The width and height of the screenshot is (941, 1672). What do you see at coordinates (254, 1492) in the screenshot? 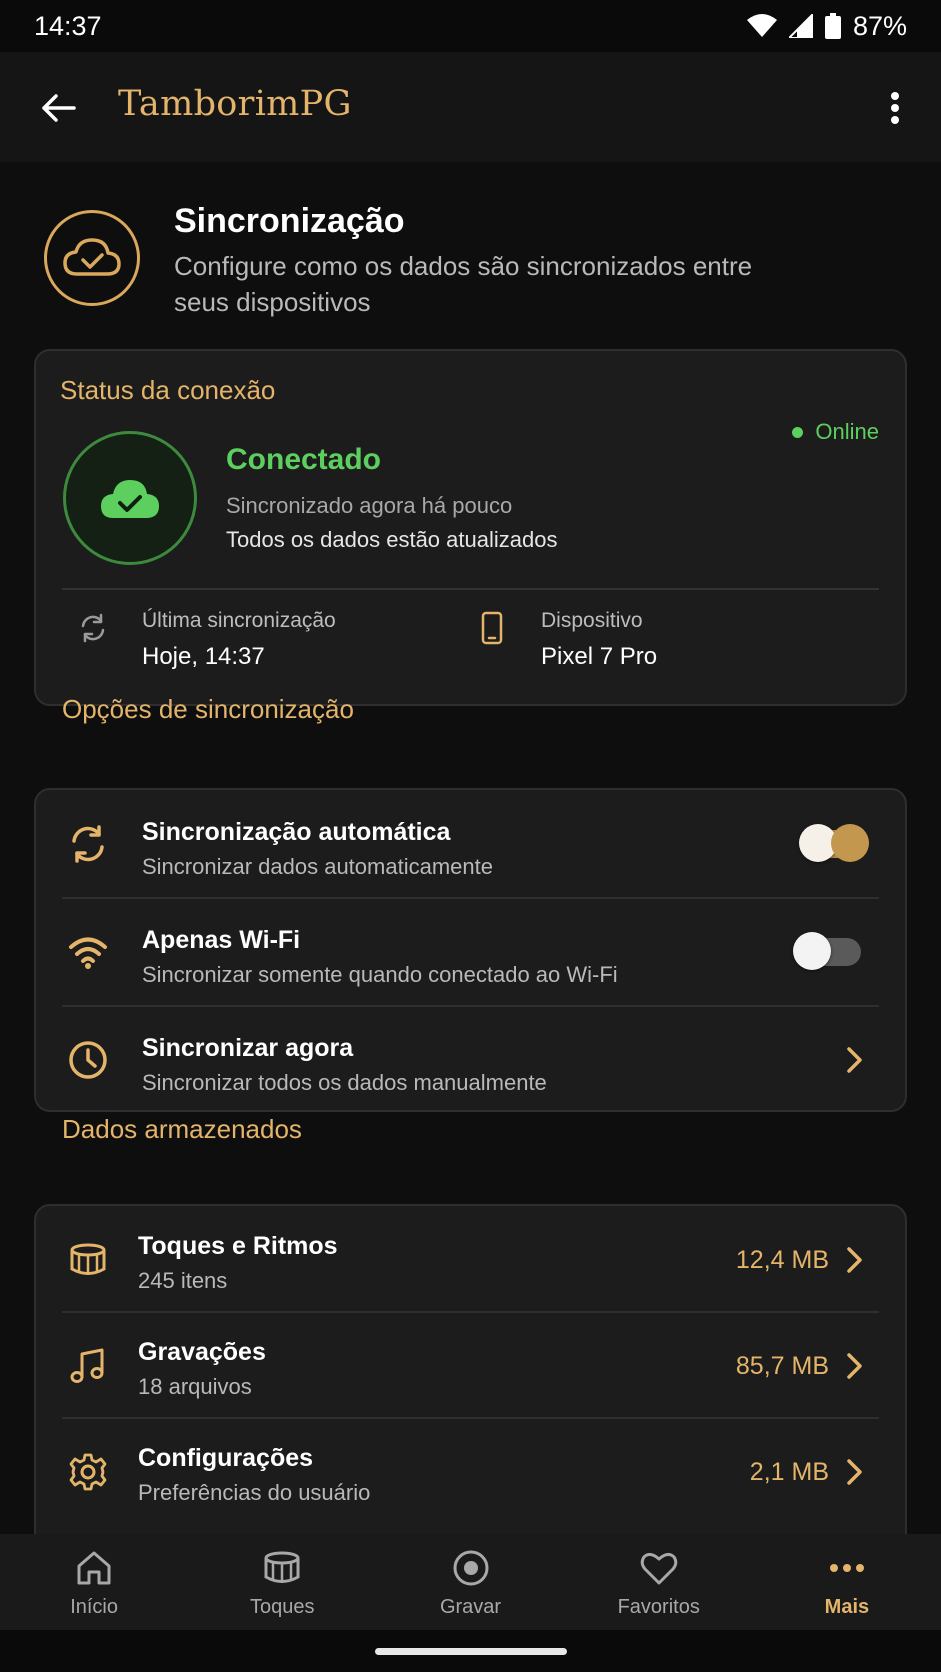
I see `stored-item-subtitle: Preferências do usuário` at bounding box center [254, 1492].